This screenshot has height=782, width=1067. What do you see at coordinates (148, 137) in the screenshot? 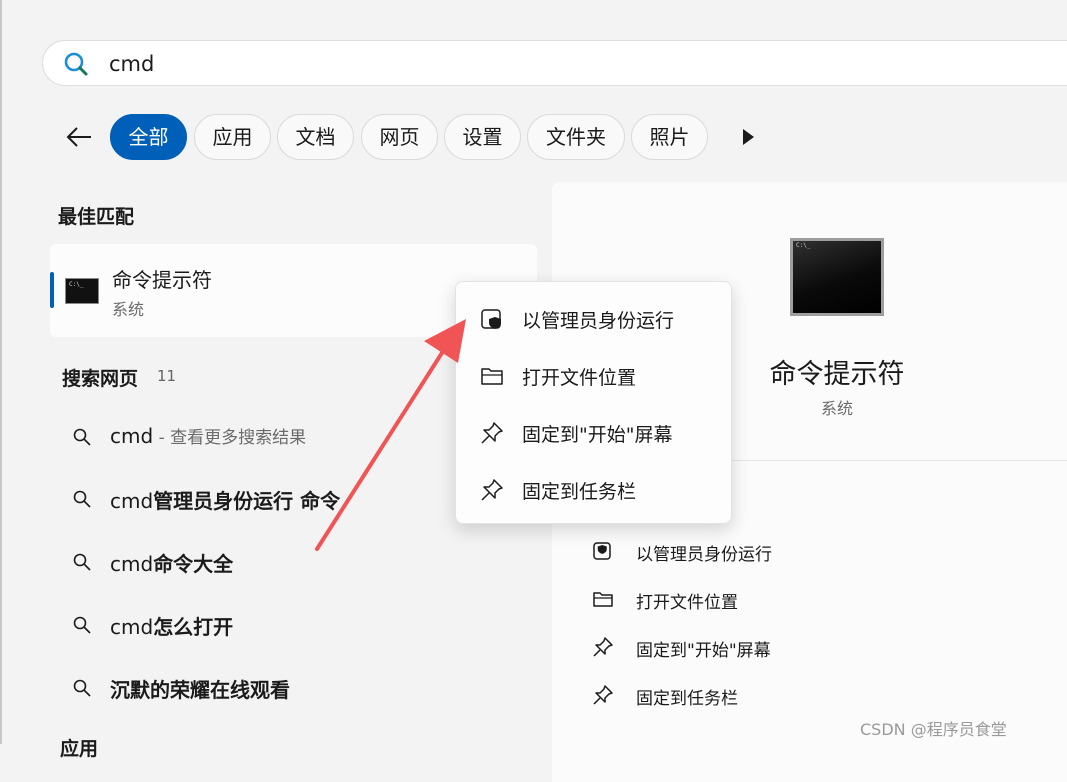
I see `filter-all: 全部` at bounding box center [148, 137].